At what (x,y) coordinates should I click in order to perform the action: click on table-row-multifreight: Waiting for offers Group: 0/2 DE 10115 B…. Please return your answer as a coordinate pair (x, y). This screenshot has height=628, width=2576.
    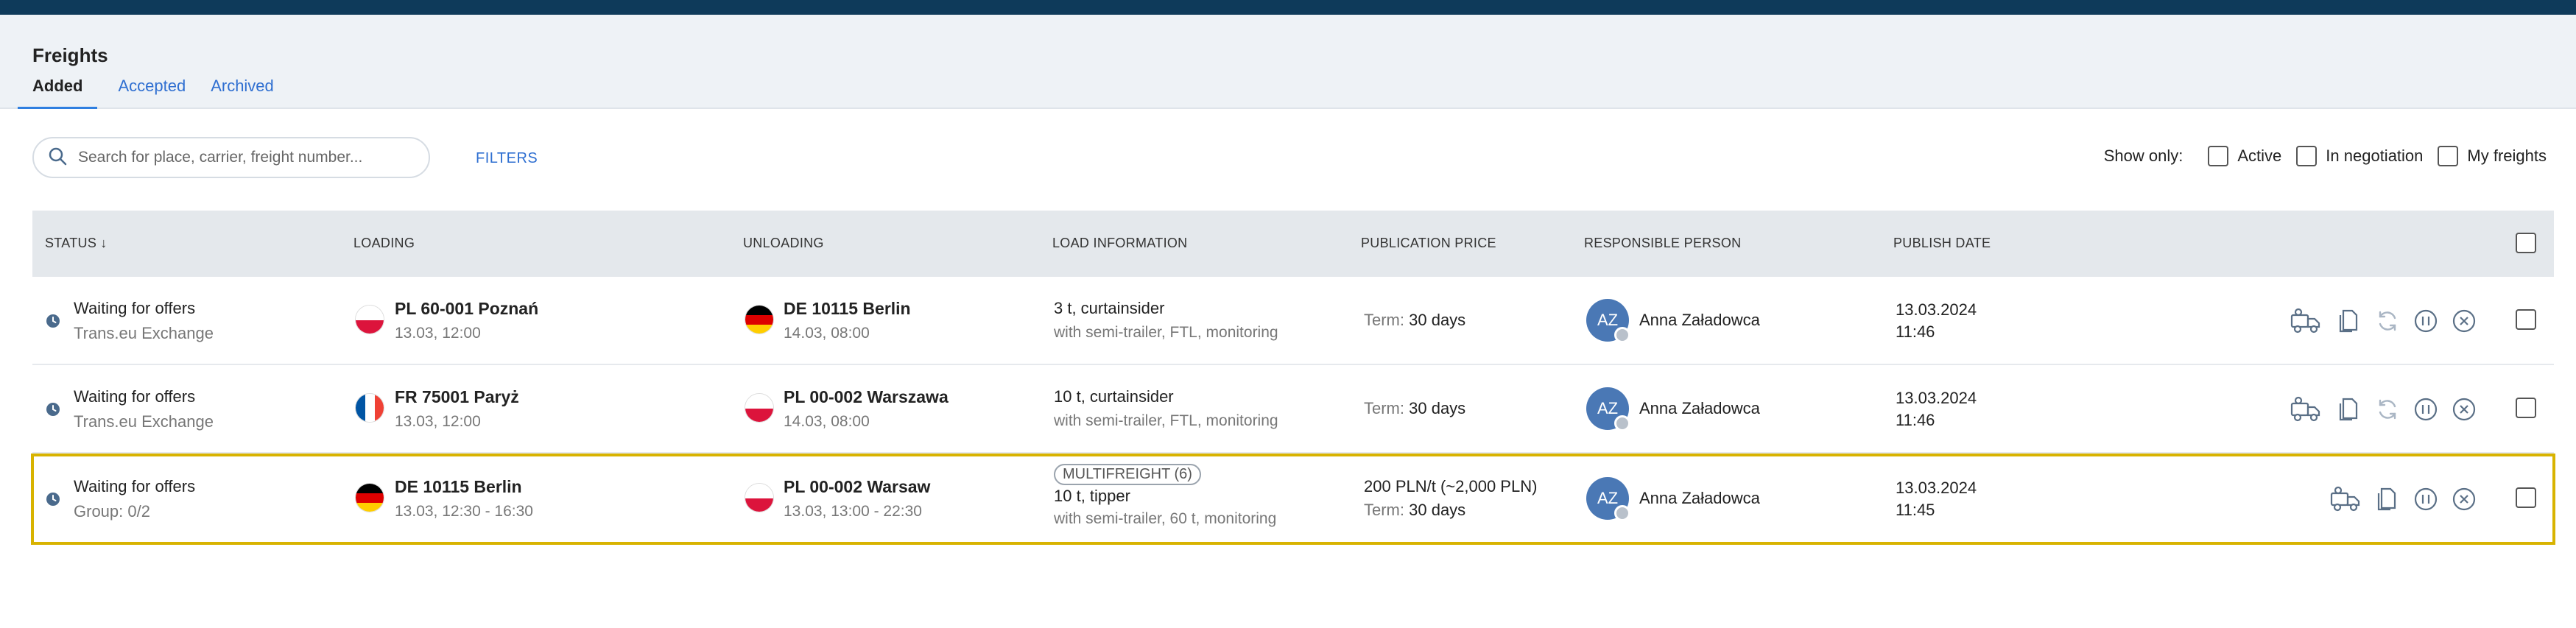
    Looking at the image, I should click on (1293, 499).